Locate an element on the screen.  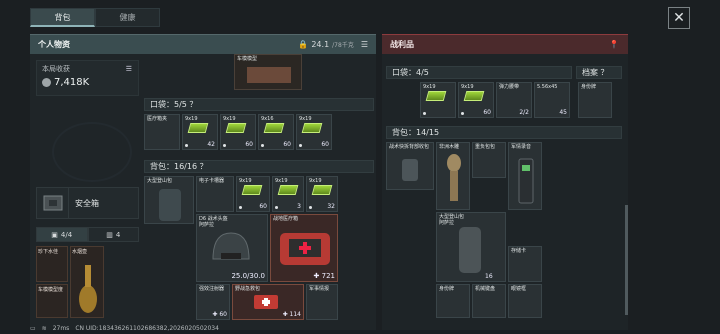
loot-item: 非洲木雕 is located at coordinates (453, 176).